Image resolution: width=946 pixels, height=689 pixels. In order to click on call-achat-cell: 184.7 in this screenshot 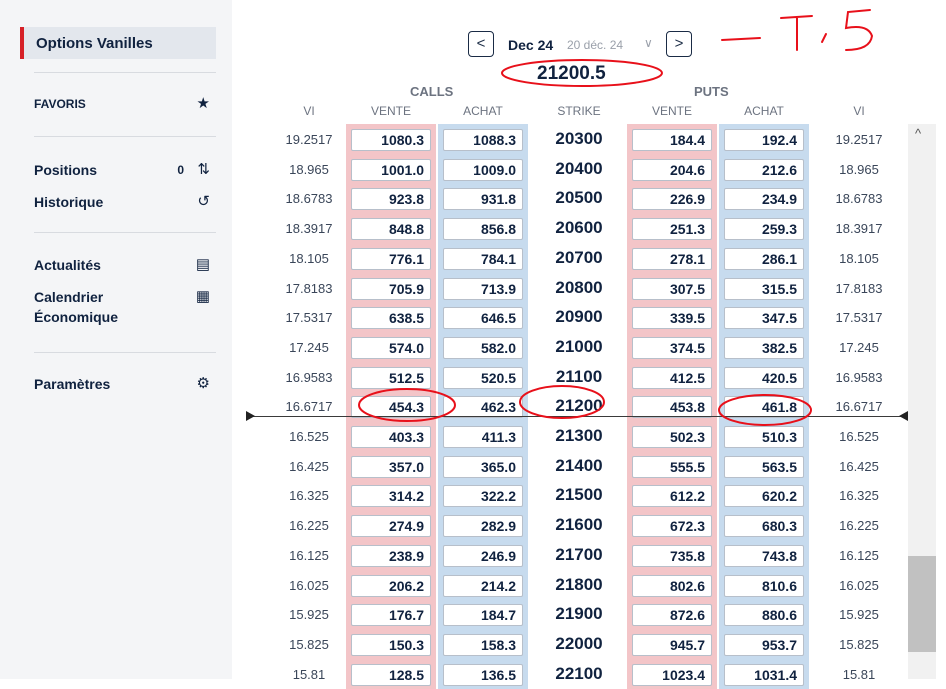, I will do `click(483, 615)`.